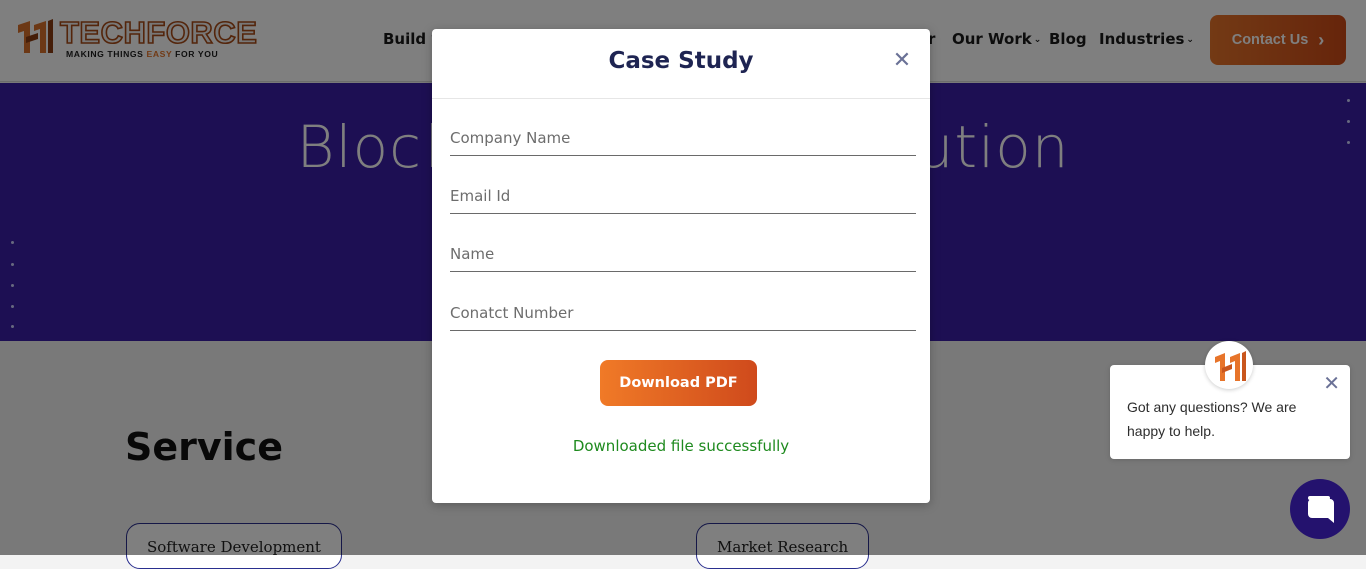 This screenshot has width=1366, height=569. Describe the element at coordinates (681, 446) in the screenshot. I see `download-success-message: Downloaded file successfully` at that location.